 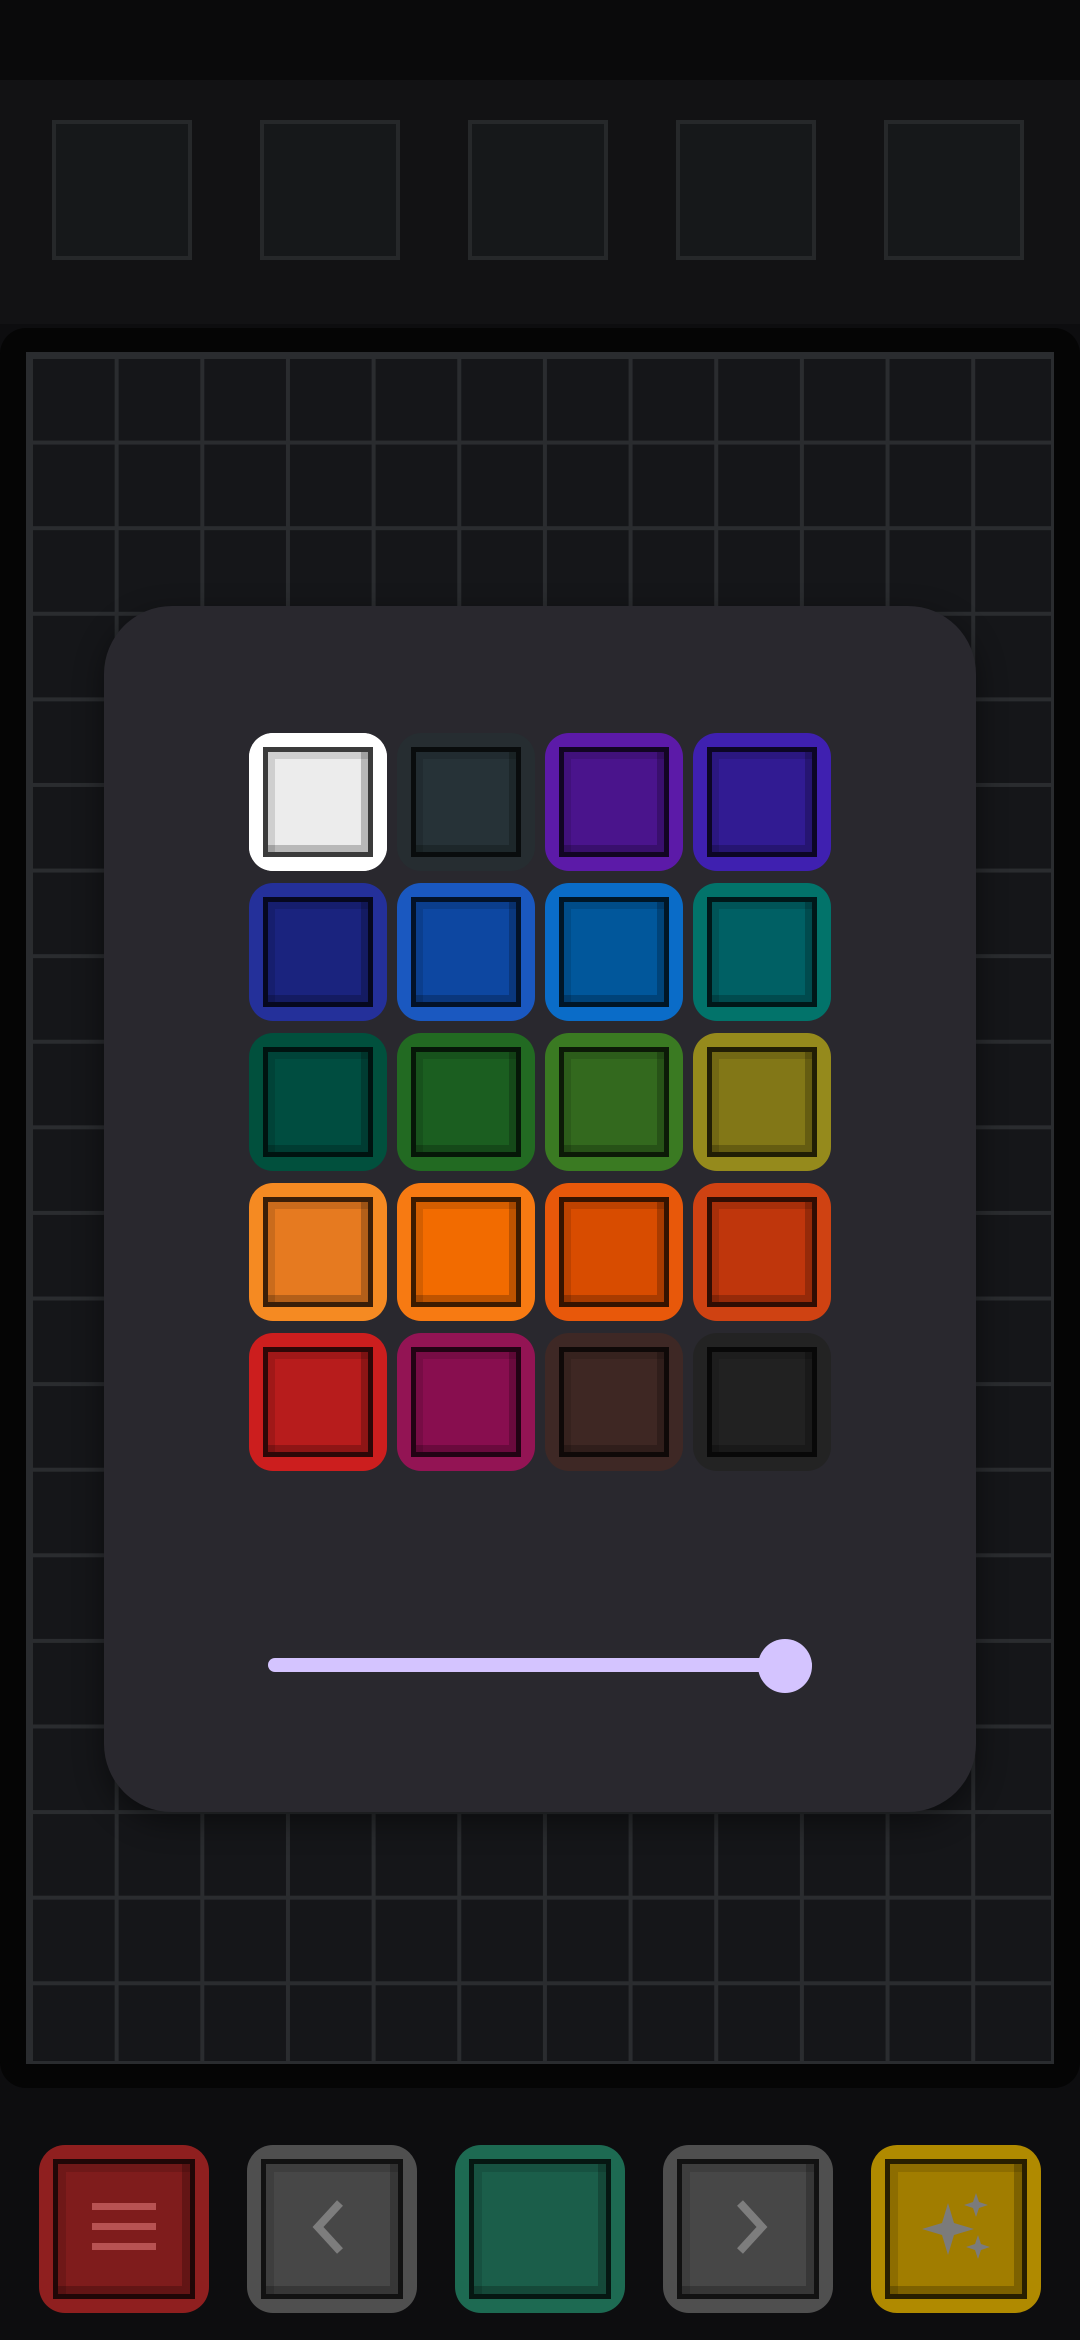 I want to click on color-swatch-light-blue, so click(x=614, y=952).